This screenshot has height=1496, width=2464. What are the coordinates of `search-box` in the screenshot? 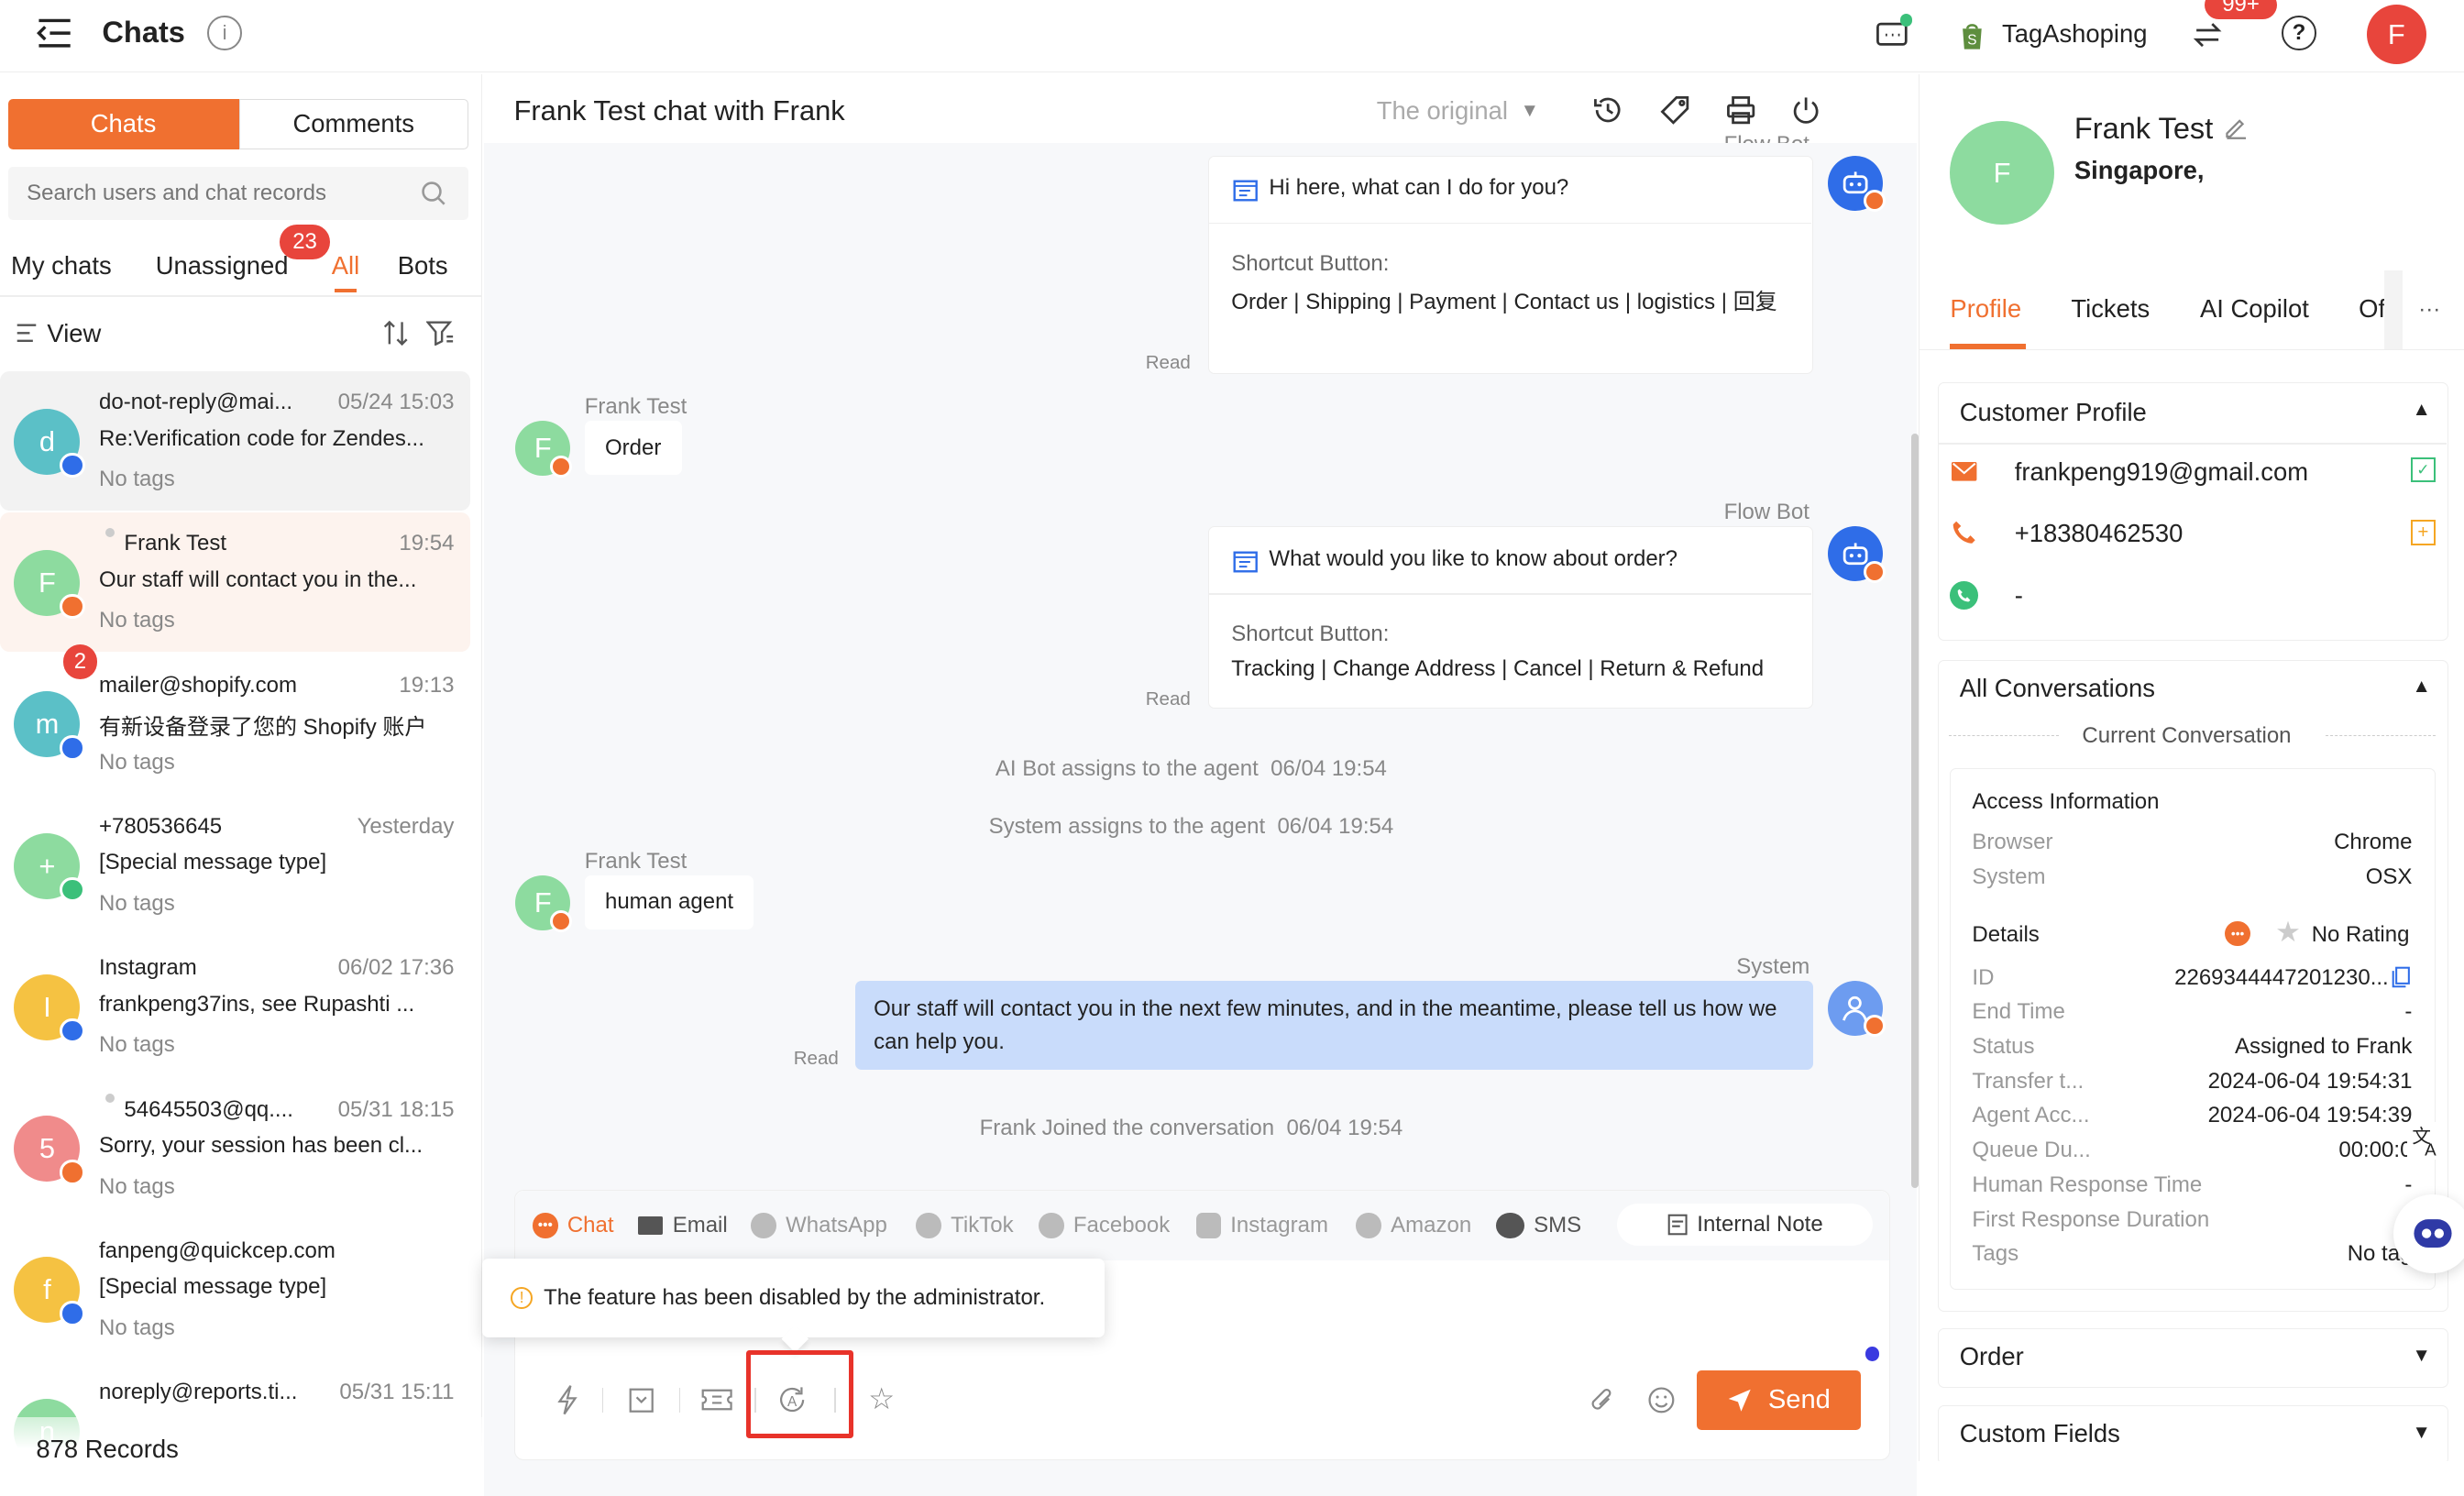 It's located at (237, 193).